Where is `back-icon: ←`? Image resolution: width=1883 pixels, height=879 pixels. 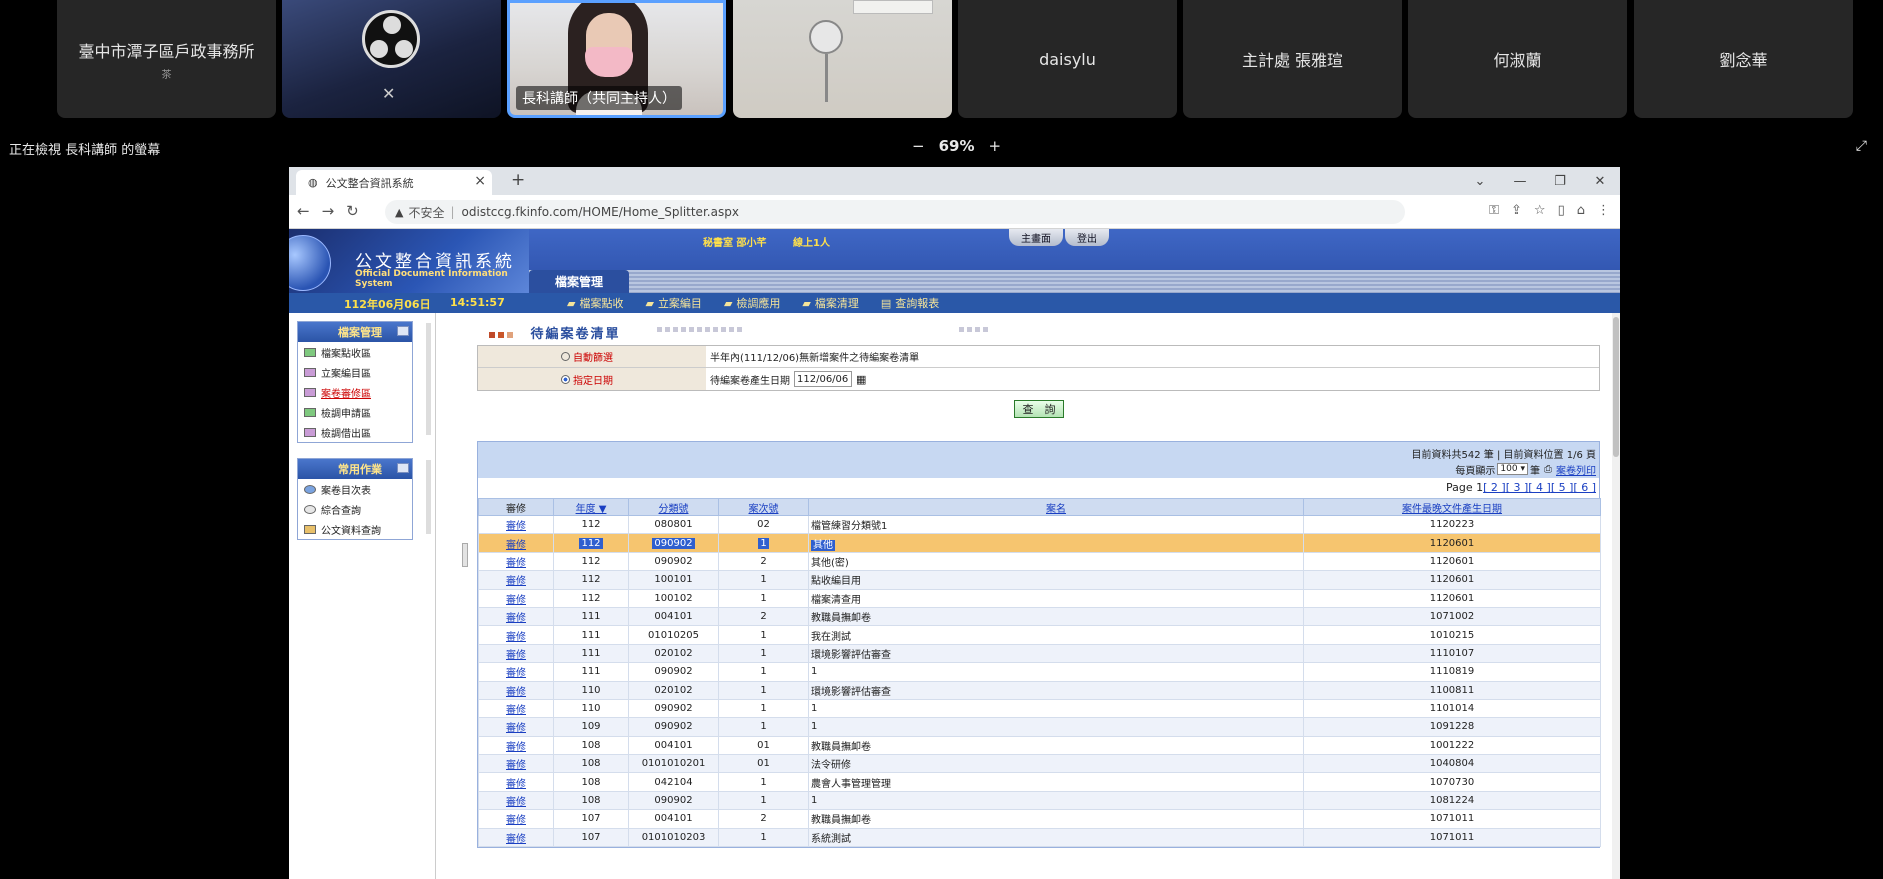 back-icon: ← is located at coordinates (303, 211).